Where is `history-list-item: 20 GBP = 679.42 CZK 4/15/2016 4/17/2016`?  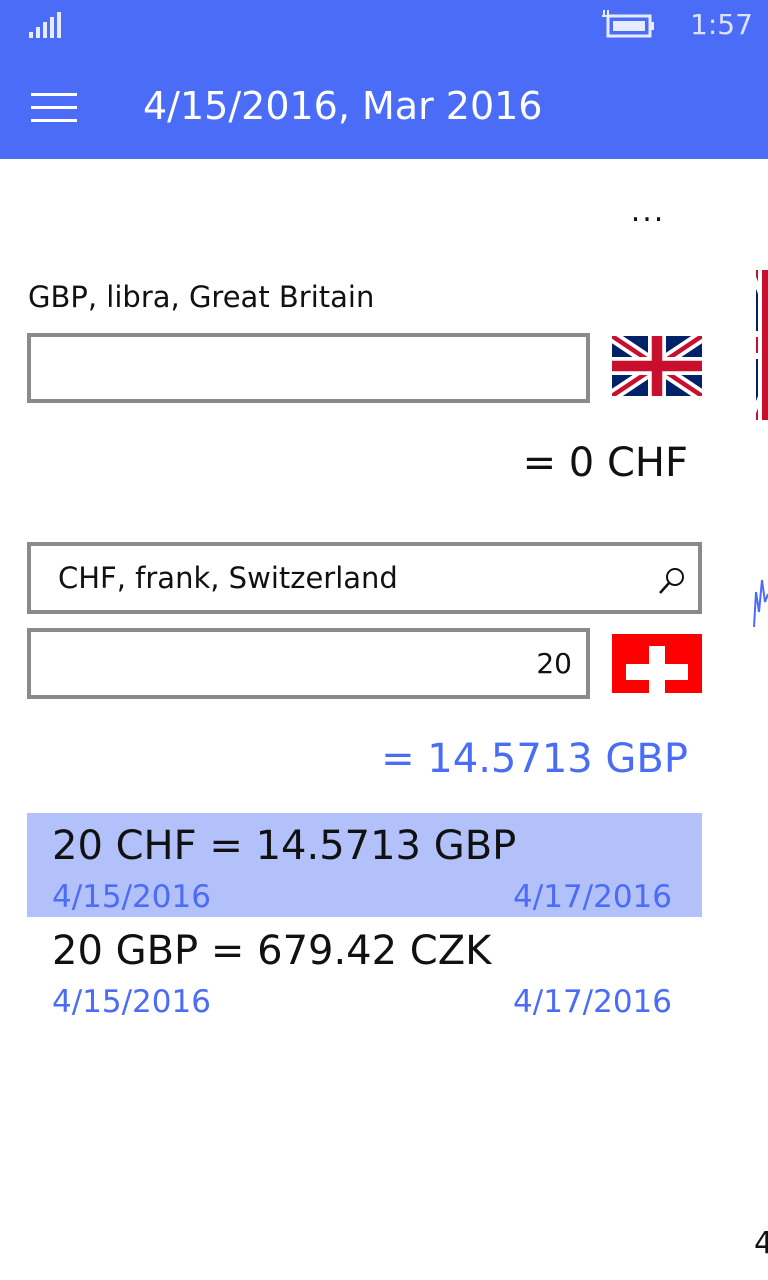 history-list-item: 20 GBP = 679.42 CZK 4/15/2016 4/17/2016 is located at coordinates (364, 970).